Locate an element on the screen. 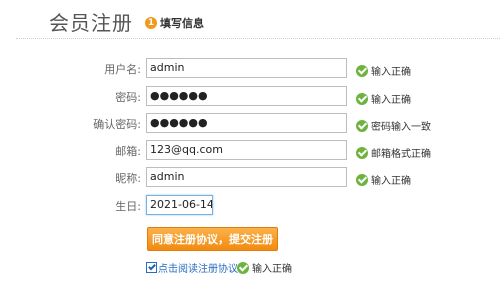 This screenshot has height=292, width=500. nickname-label: 昵称: is located at coordinates (128, 178).